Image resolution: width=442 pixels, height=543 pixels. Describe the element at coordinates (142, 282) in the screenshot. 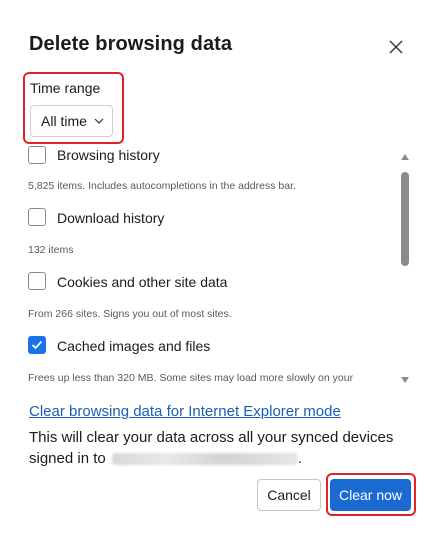

I see `cookies-label: Cookies and other site data` at that location.